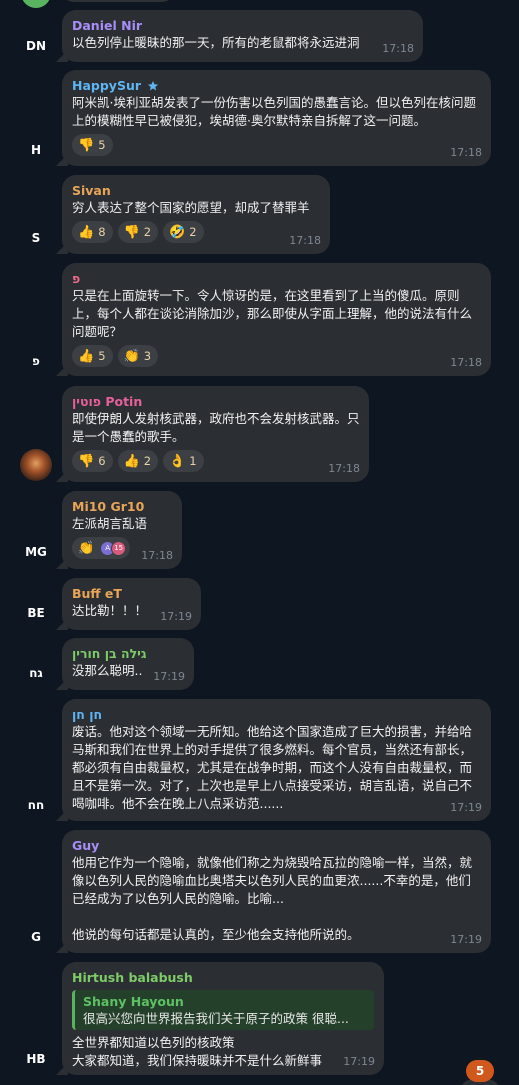  What do you see at coordinates (153, 86) in the screenshot?
I see `star-icon` at bounding box center [153, 86].